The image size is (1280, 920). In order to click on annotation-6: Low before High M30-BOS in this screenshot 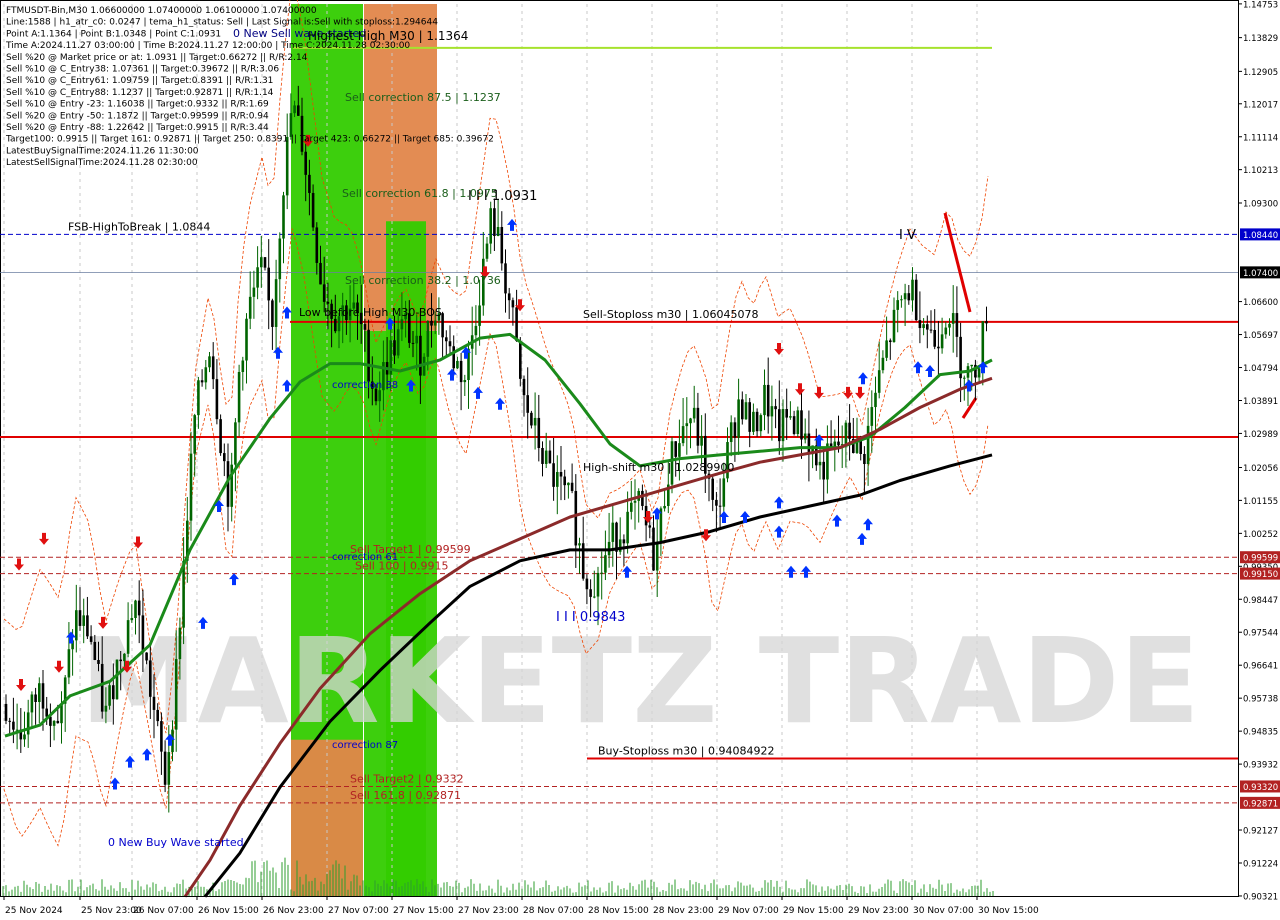, I will do `click(370, 312)`.